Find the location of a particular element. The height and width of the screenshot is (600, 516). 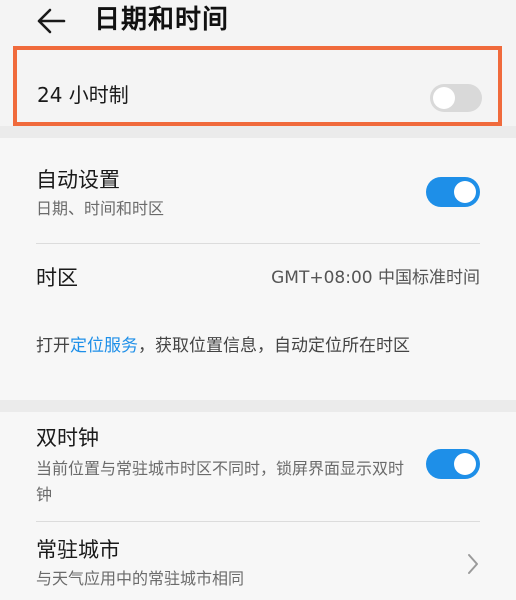

arrow-left-icon is located at coordinates (51, 21).